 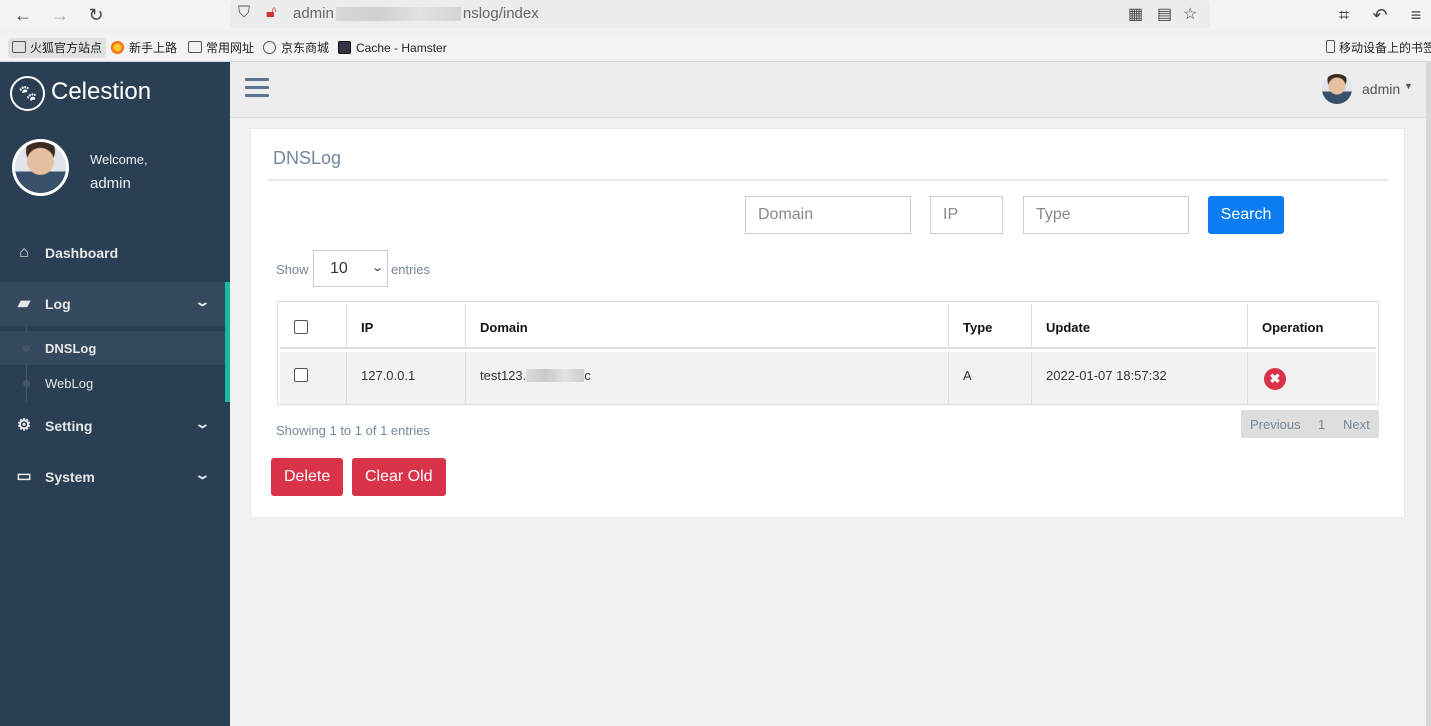 I want to click on bookmark-getting-started: 新手上路, so click(x=144, y=48).